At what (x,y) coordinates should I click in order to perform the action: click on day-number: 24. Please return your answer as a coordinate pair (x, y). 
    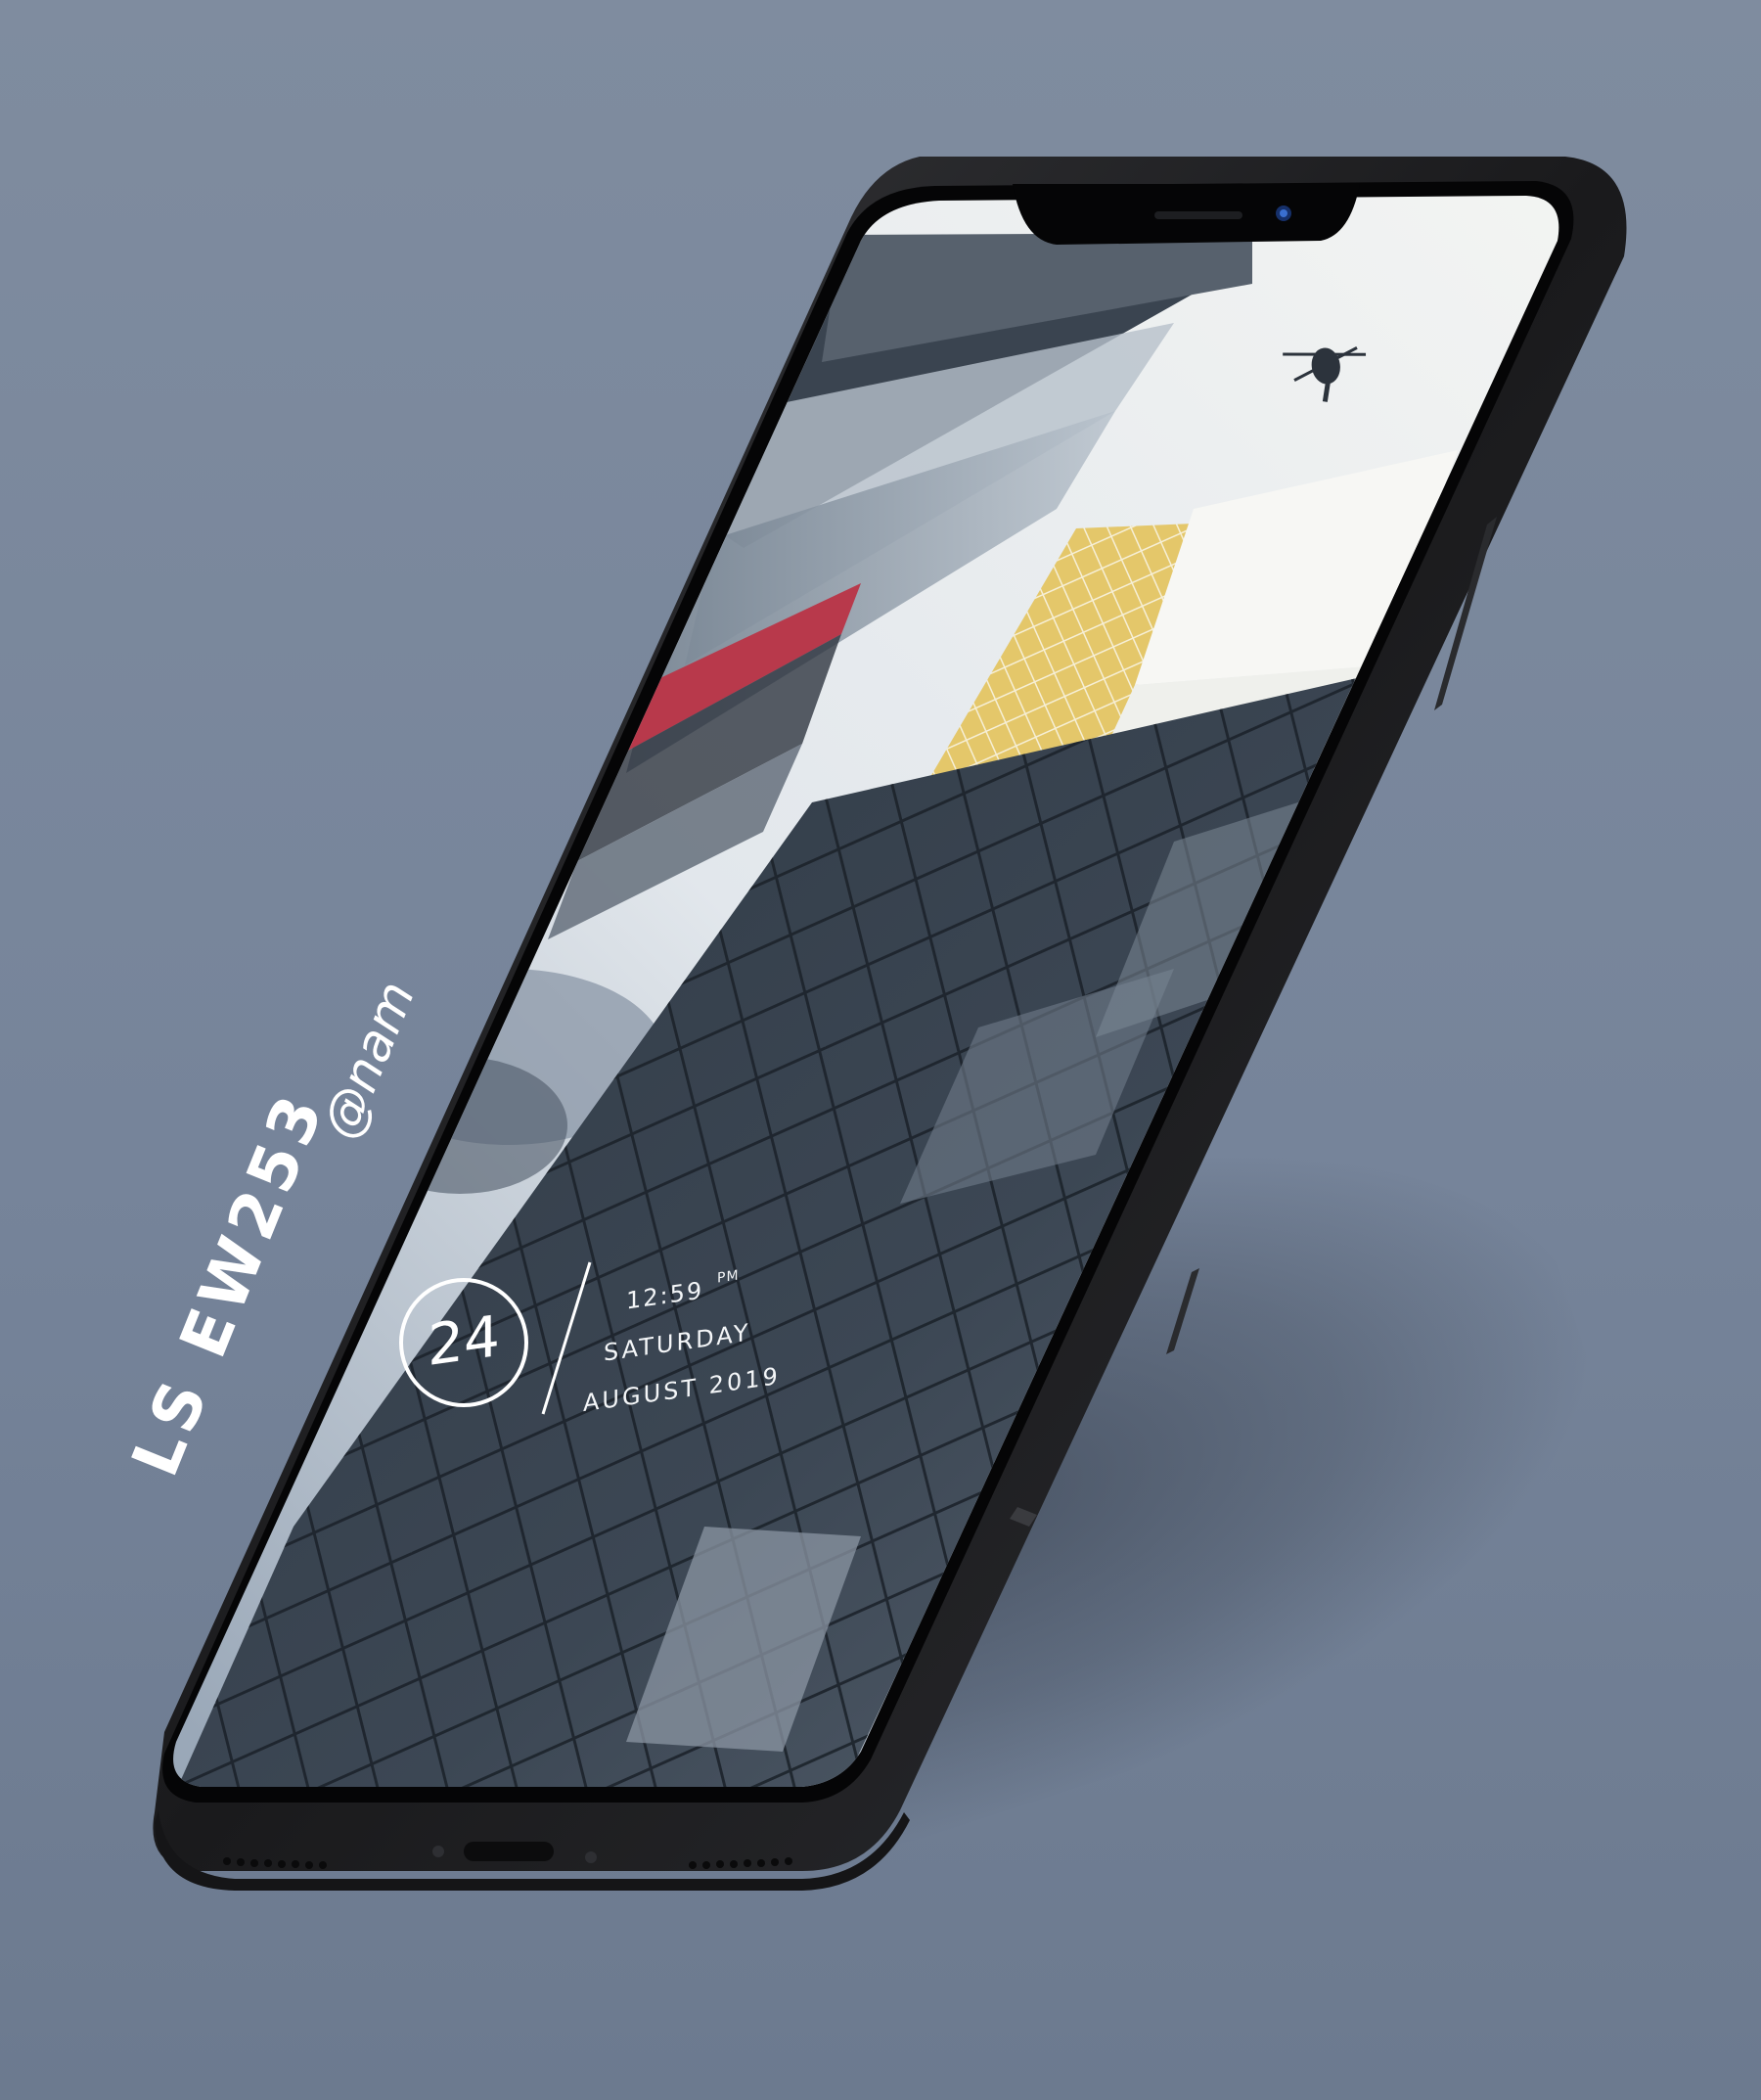
    Looking at the image, I should click on (464, 1340).